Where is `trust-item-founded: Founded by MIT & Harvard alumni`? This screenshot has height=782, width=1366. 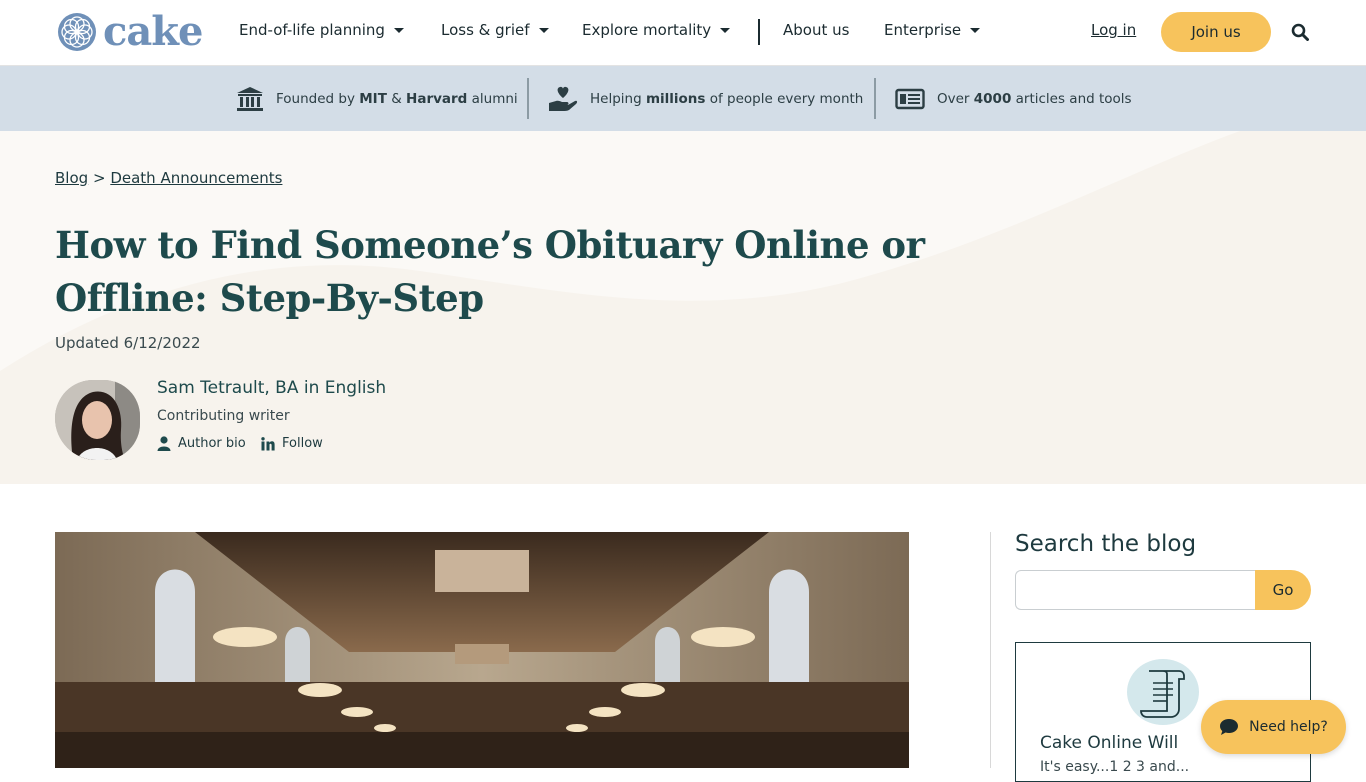 trust-item-founded: Founded by MIT & Harvard alumni is located at coordinates (377, 98).